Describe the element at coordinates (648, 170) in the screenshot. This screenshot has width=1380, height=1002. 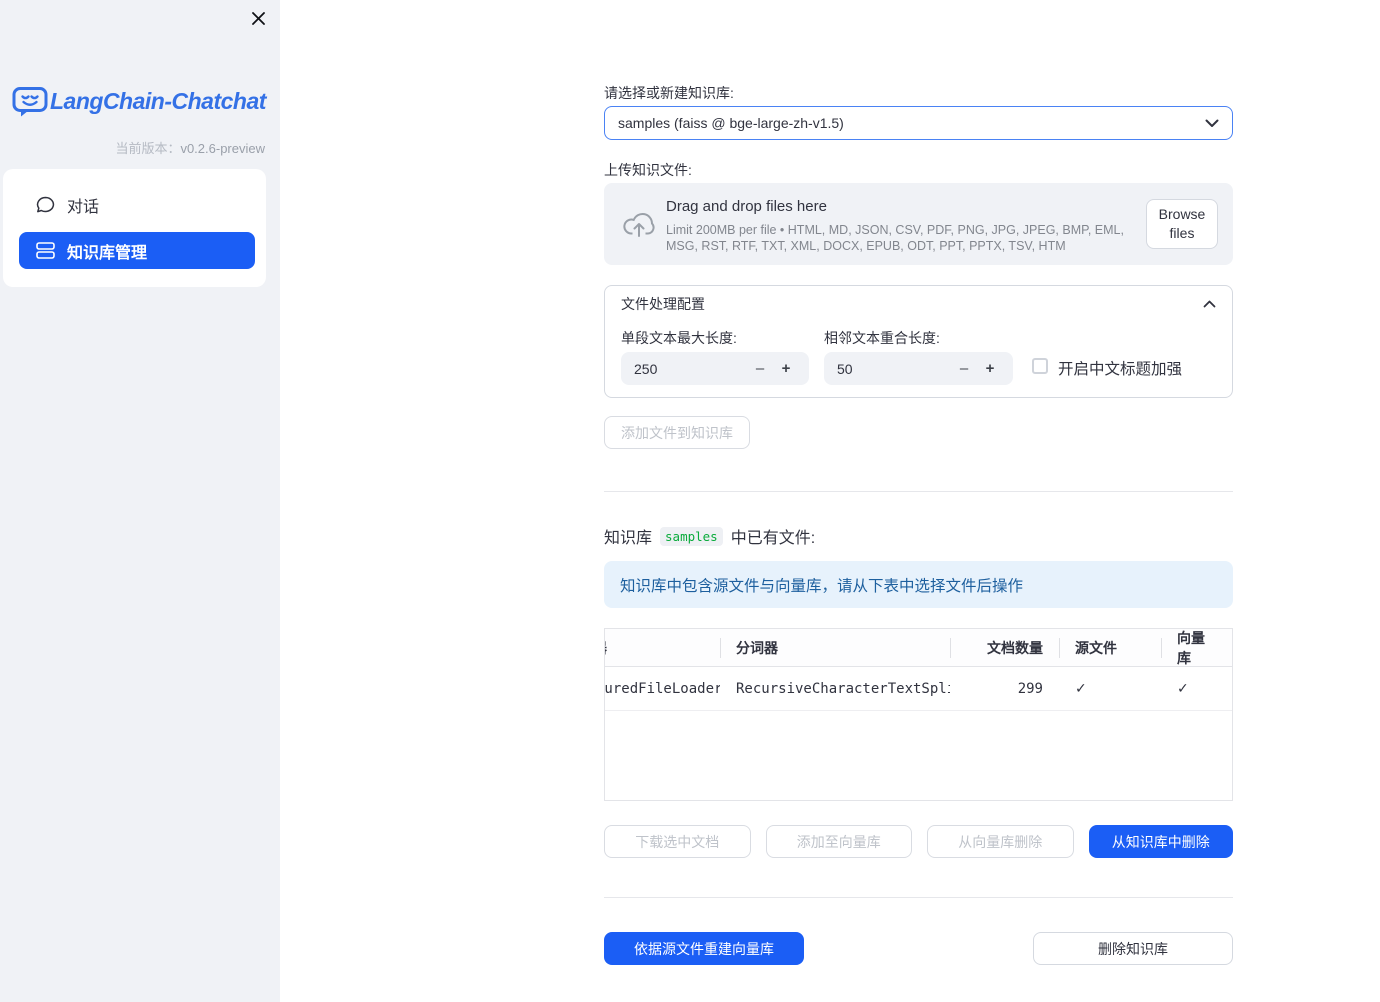
I see `upload-label: 上传知识文件:` at that location.